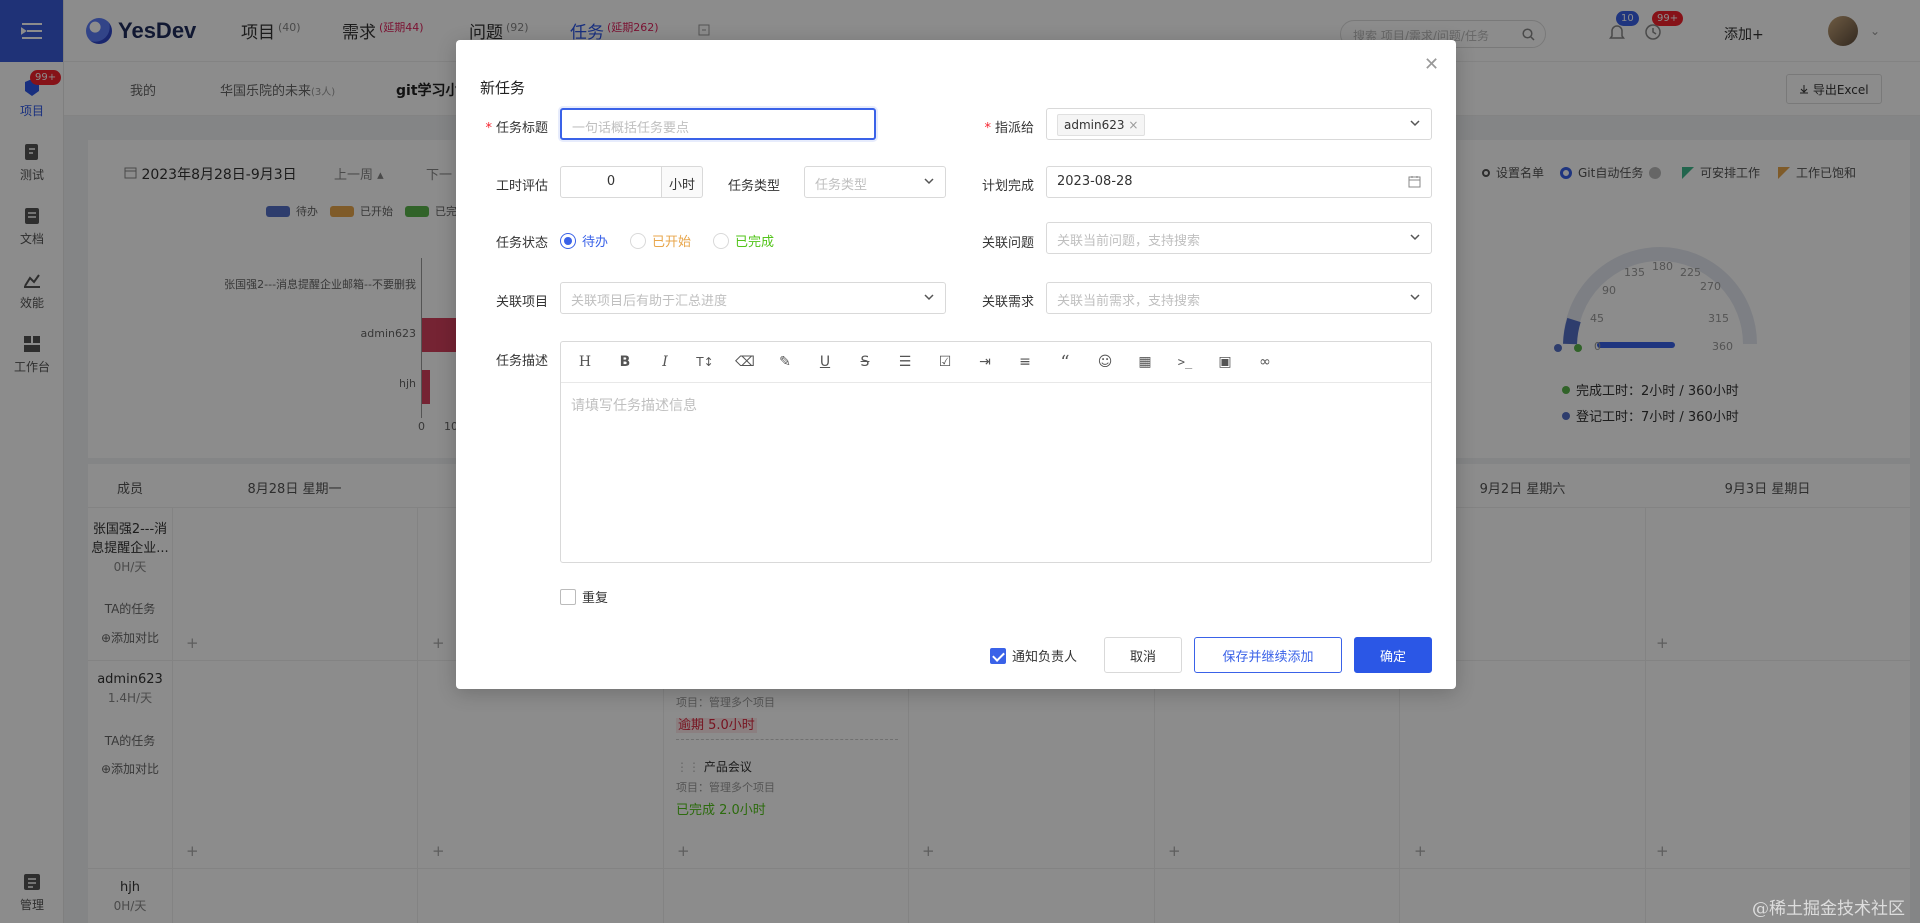  What do you see at coordinates (665, 362) in the screenshot?
I see `italic-icon: I` at bounding box center [665, 362].